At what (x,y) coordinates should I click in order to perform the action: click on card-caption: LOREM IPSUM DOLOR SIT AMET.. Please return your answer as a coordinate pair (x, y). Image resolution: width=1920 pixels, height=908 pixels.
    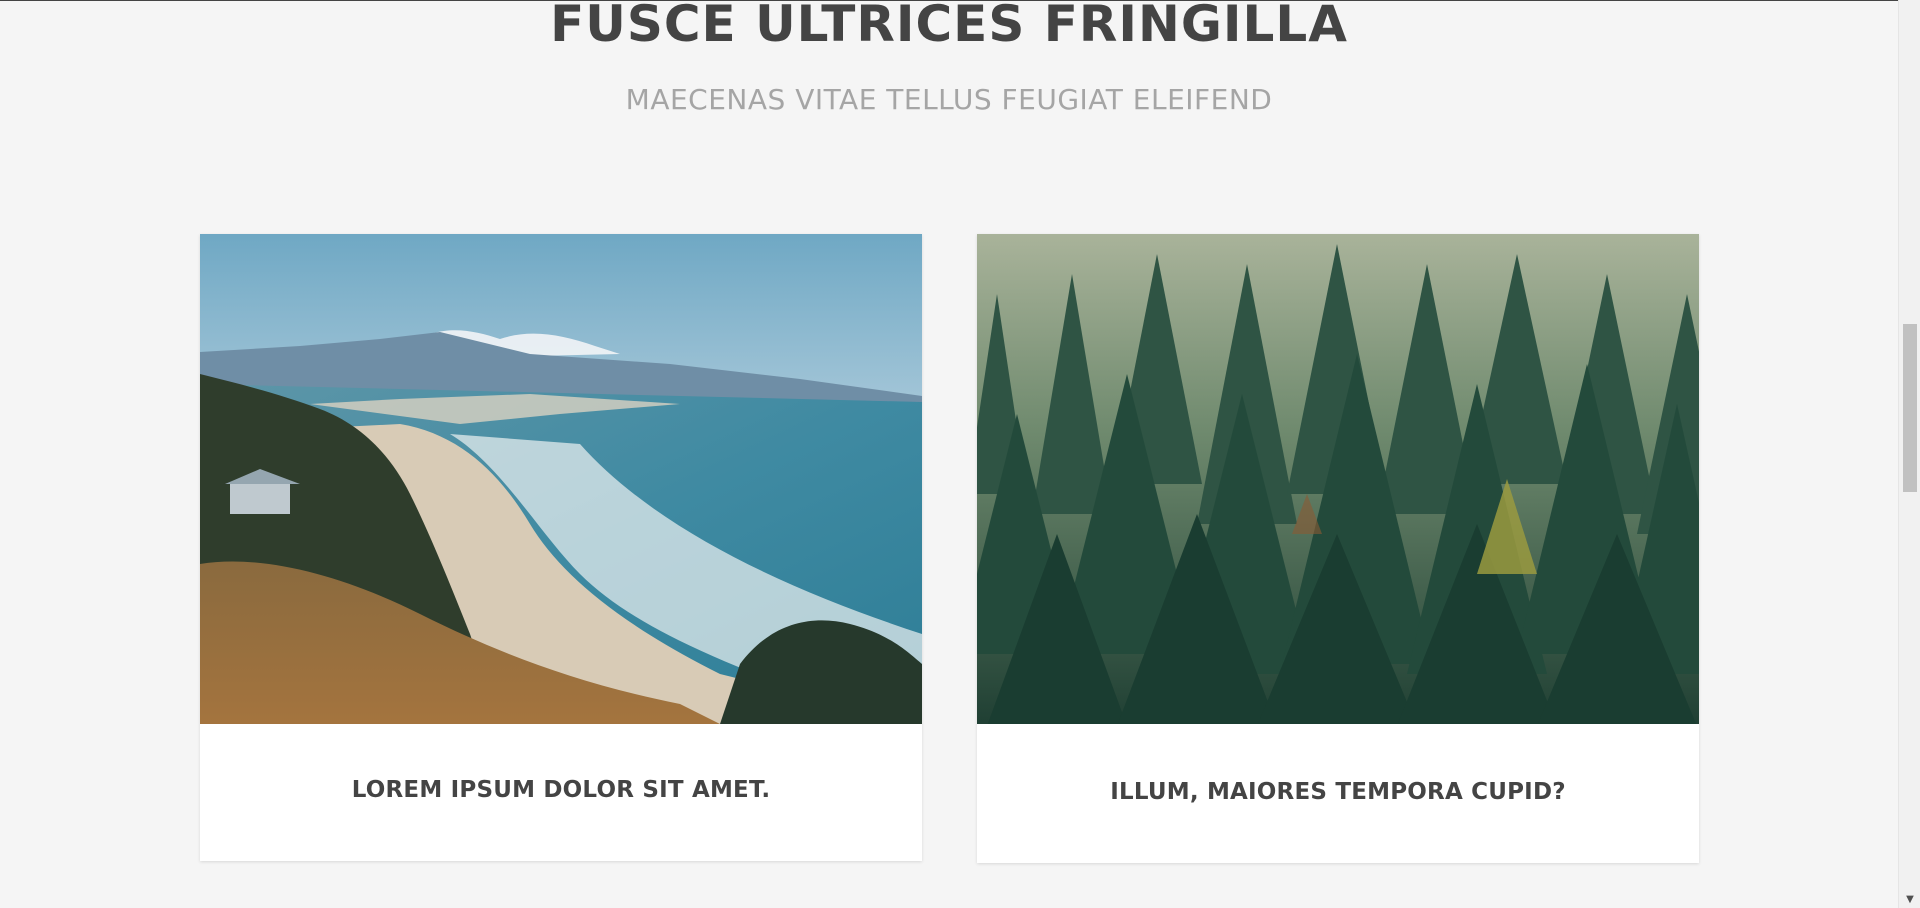
    Looking at the image, I should click on (561, 790).